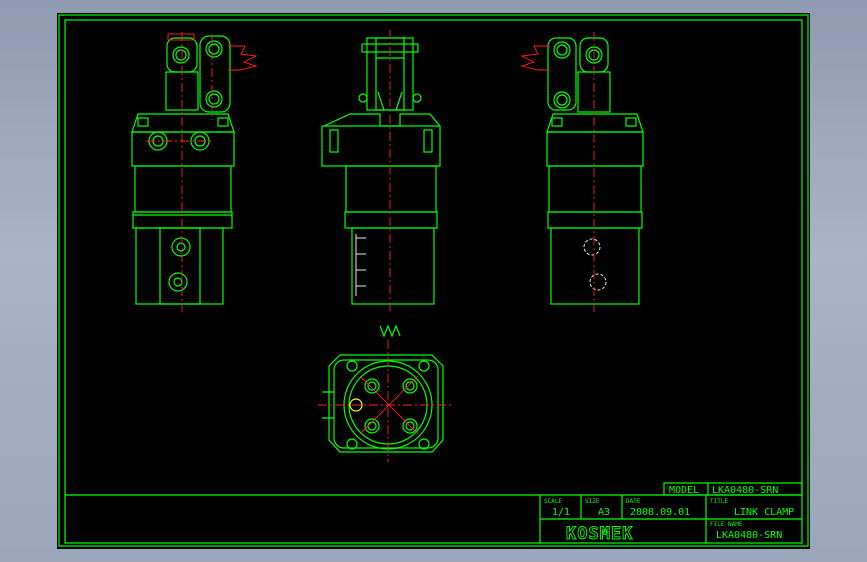 The image size is (867, 562). What do you see at coordinates (385, 401) in the screenshot?
I see `top-view` at bounding box center [385, 401].